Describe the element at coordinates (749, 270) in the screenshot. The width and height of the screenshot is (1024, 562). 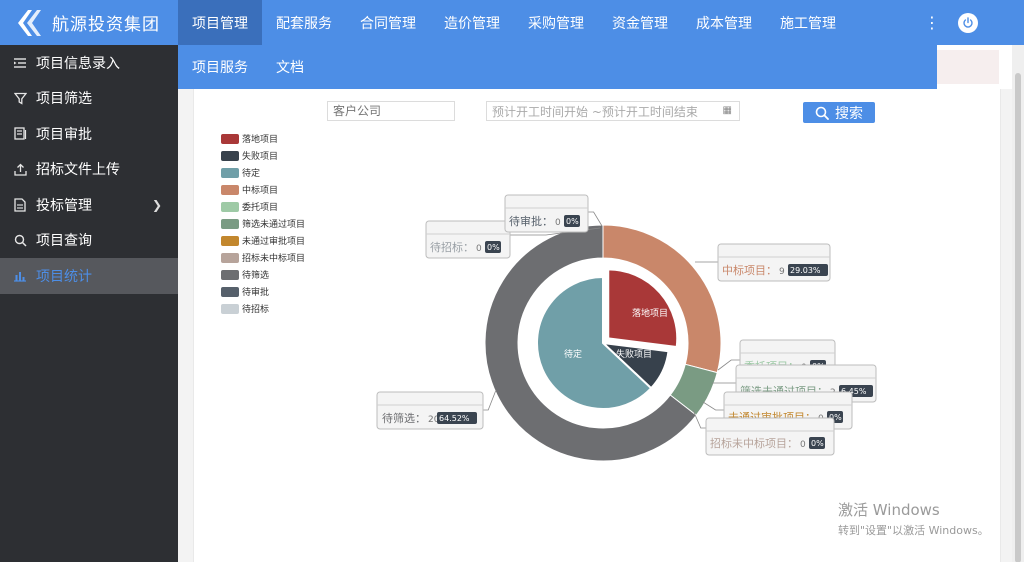
I see `slice-label-name: 中标项目：` at that location.